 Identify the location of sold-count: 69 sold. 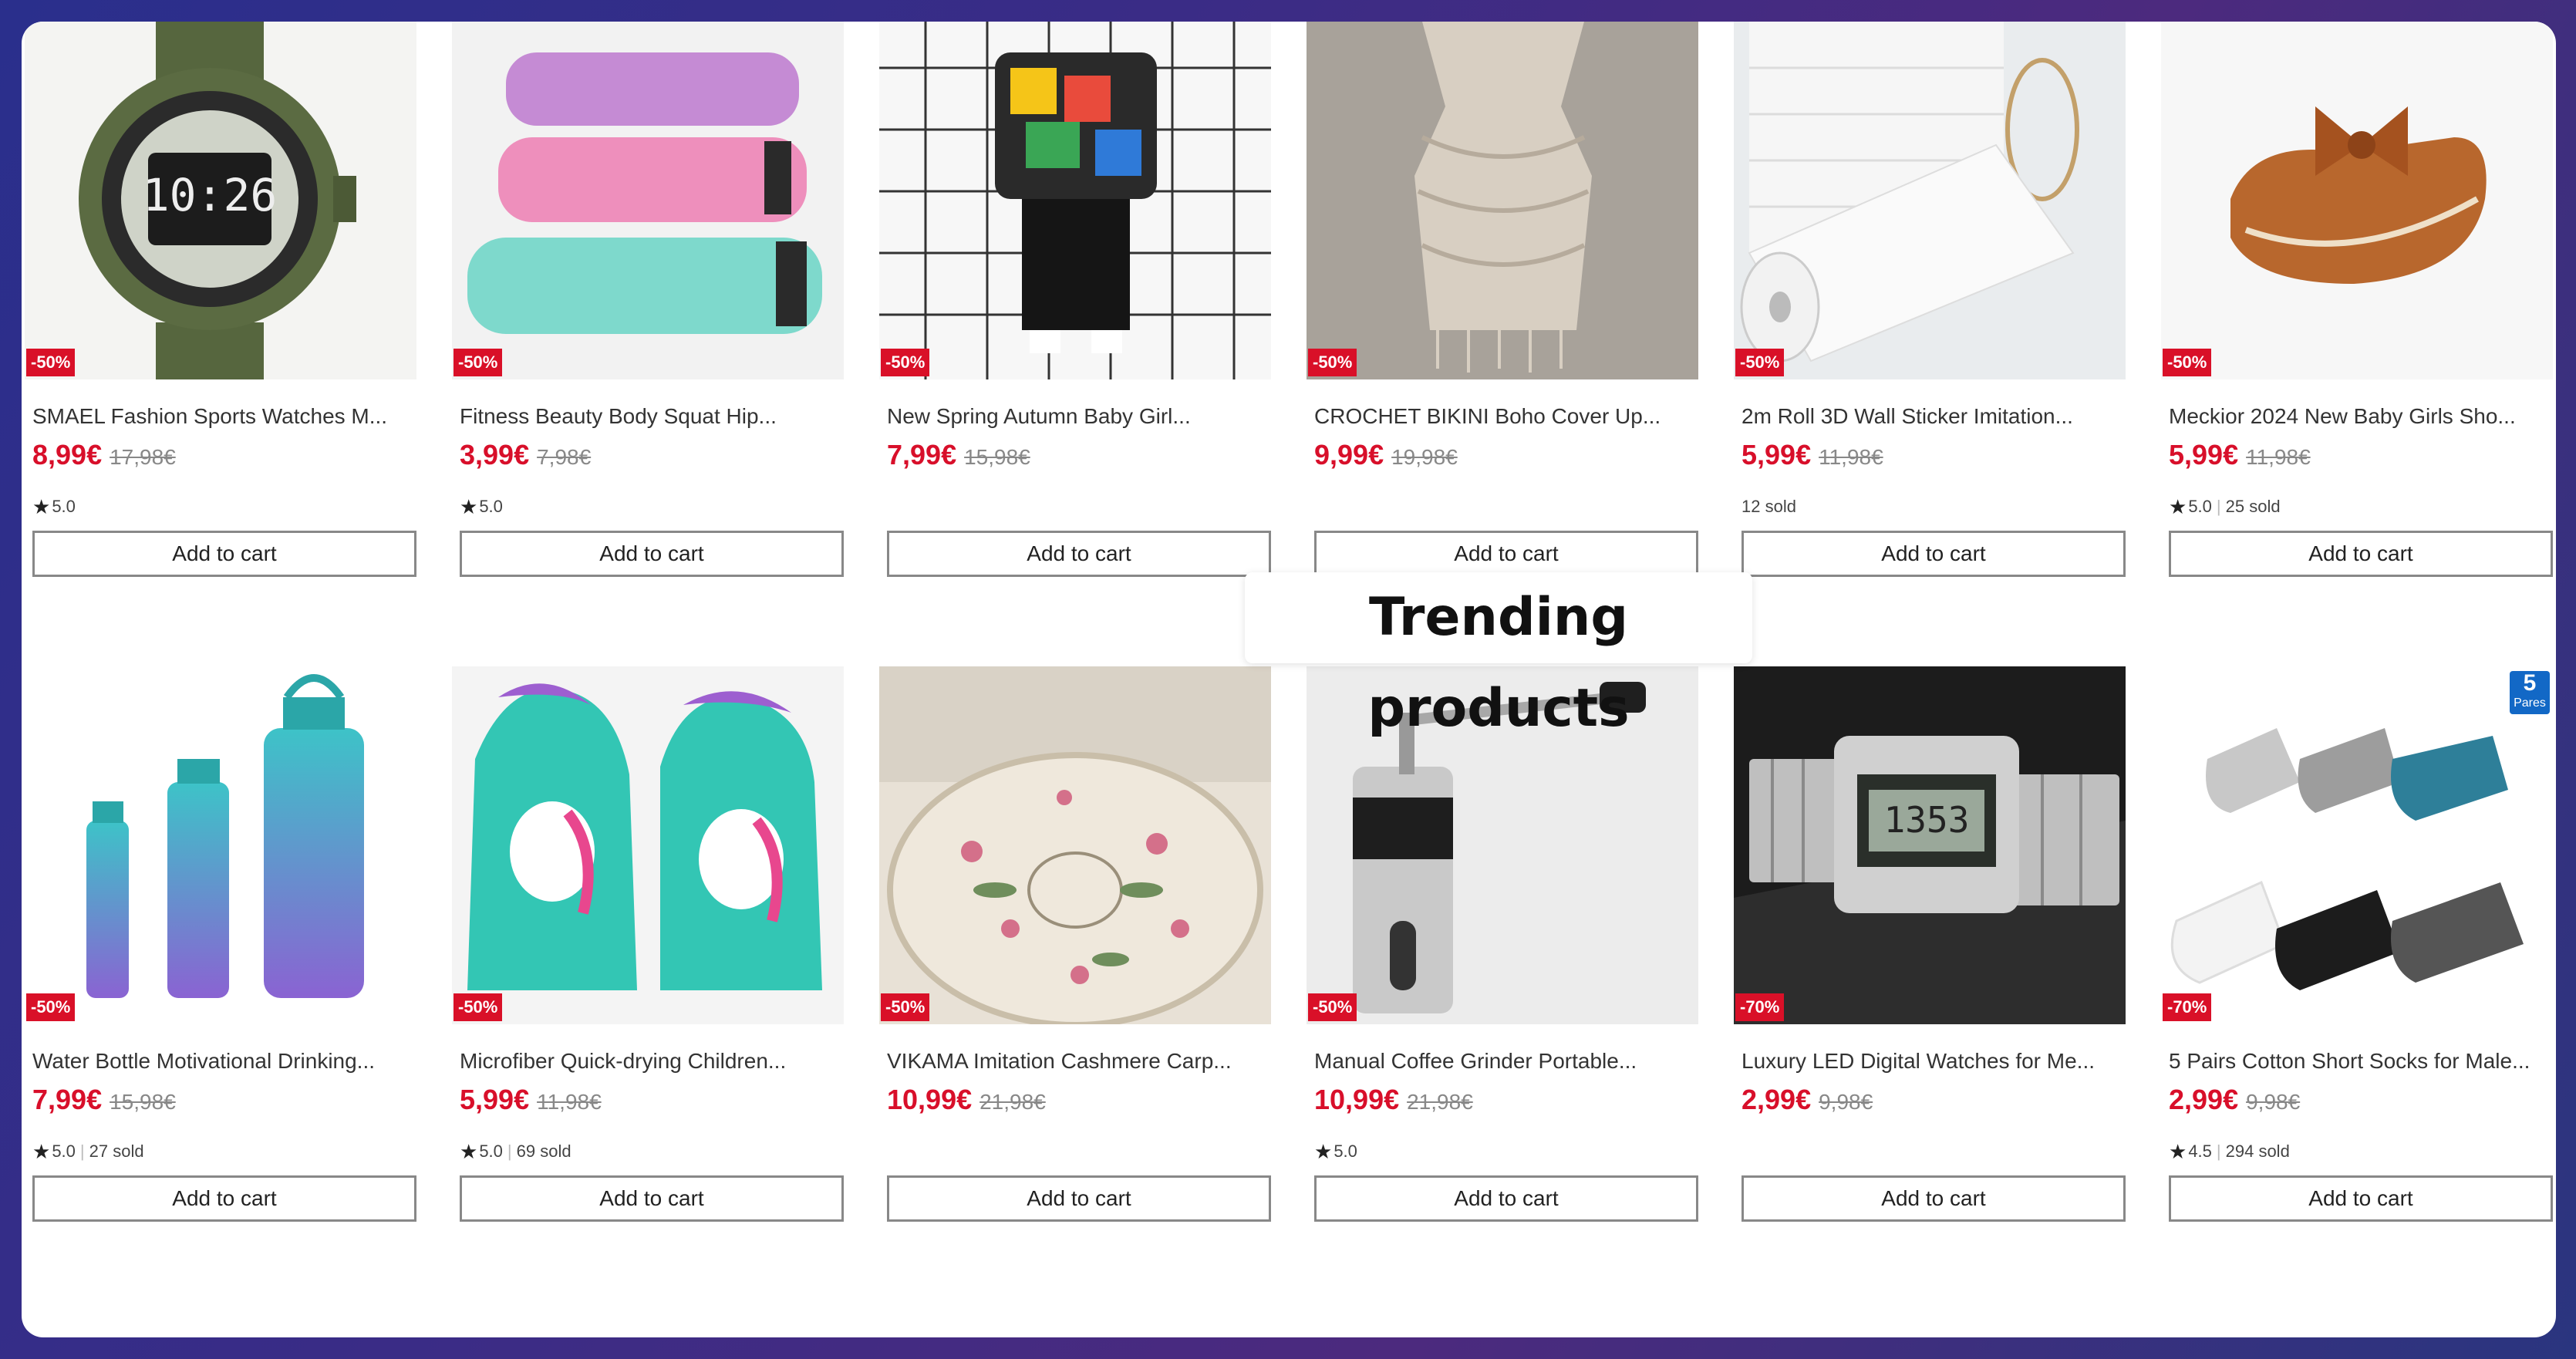
(544, 1151).